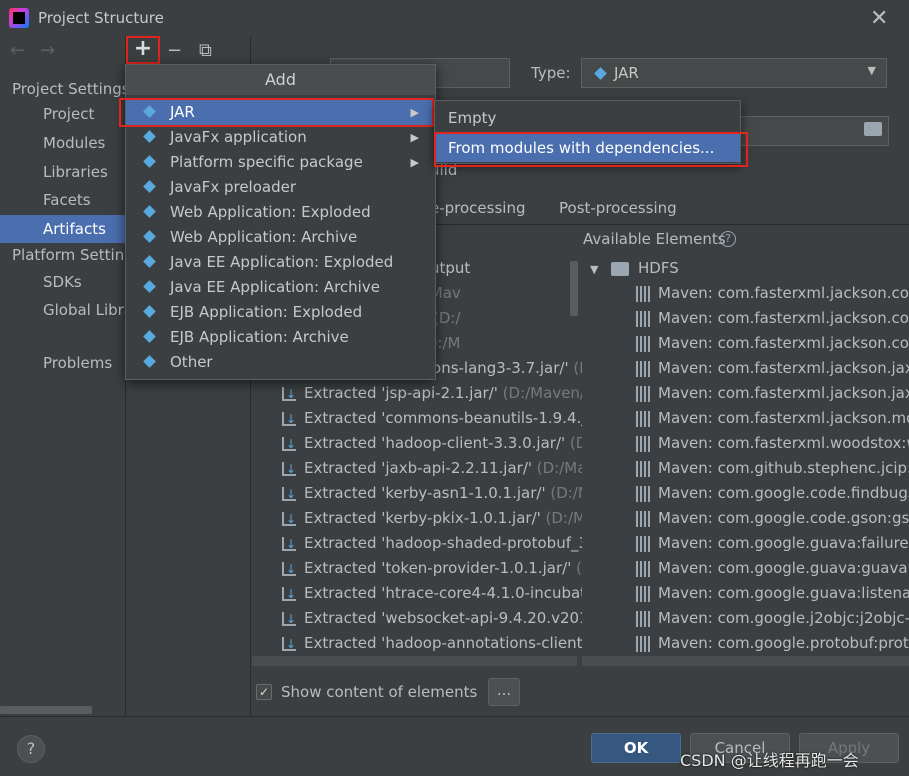 This screenshot has width=909, height=776. What do you see at coordinates (432, 618) in the screenshot?
I see `left-tree-row: Extracted 'websocket-api-9.4.20.v2019` at bounding box center [432, 618].